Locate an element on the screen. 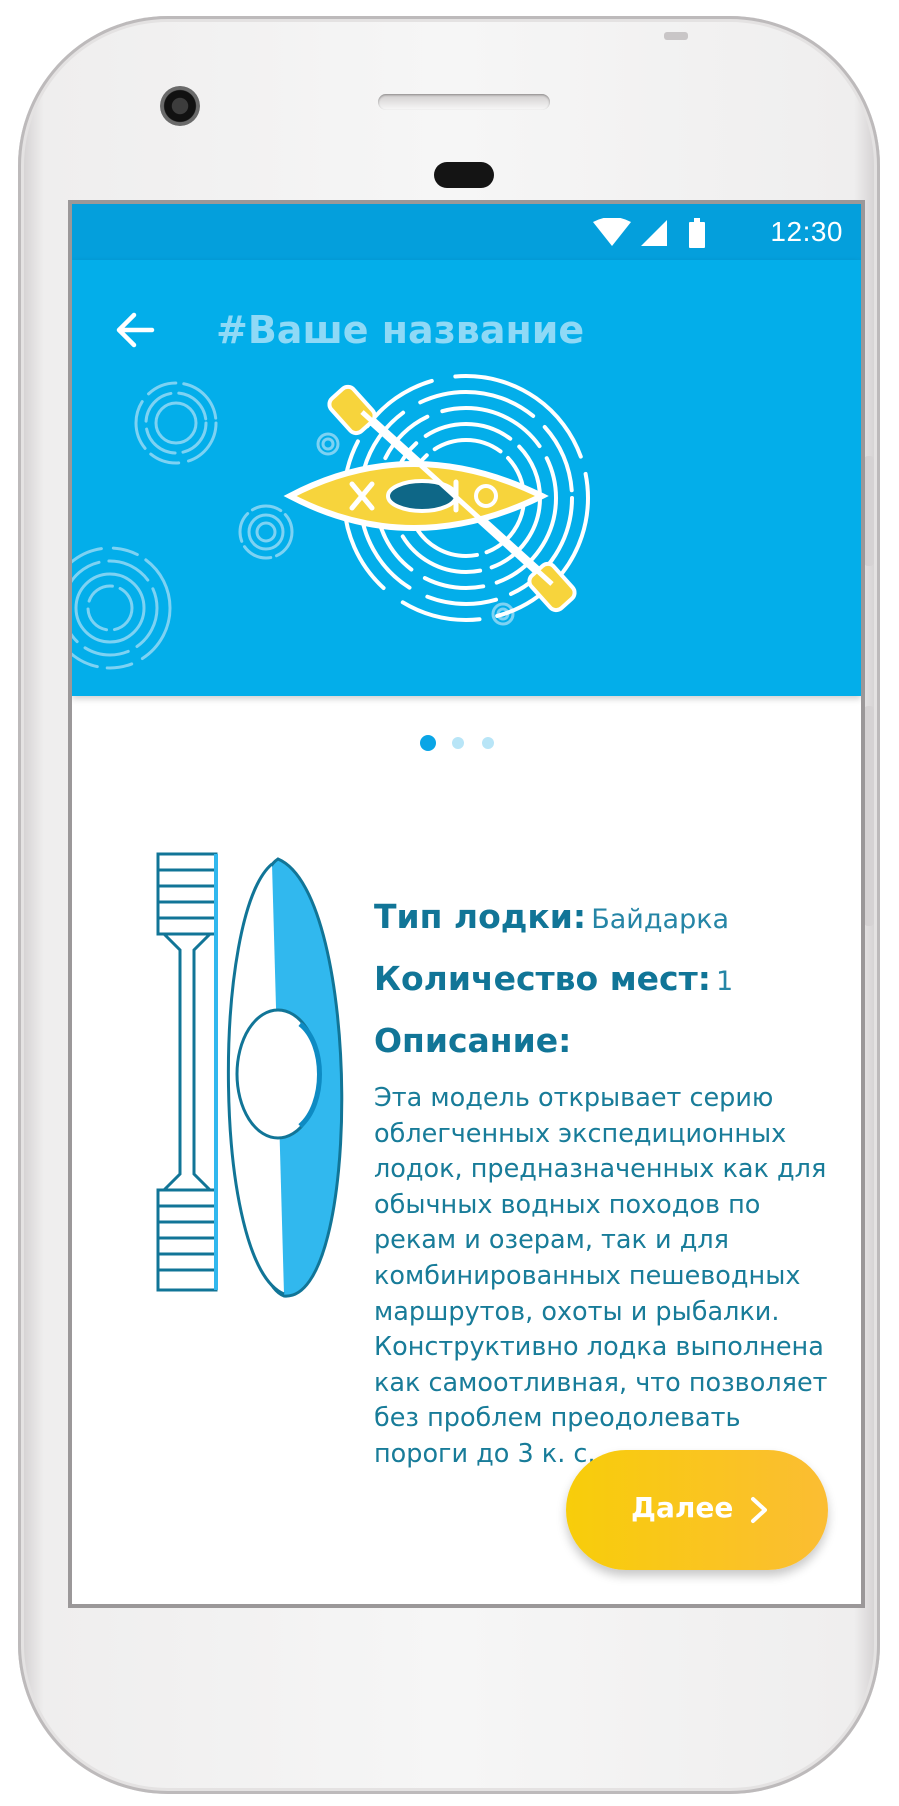 The height and width of the screenshot is (1806, 899). kayak-hero-illustration is located at coordinates (331, 522).